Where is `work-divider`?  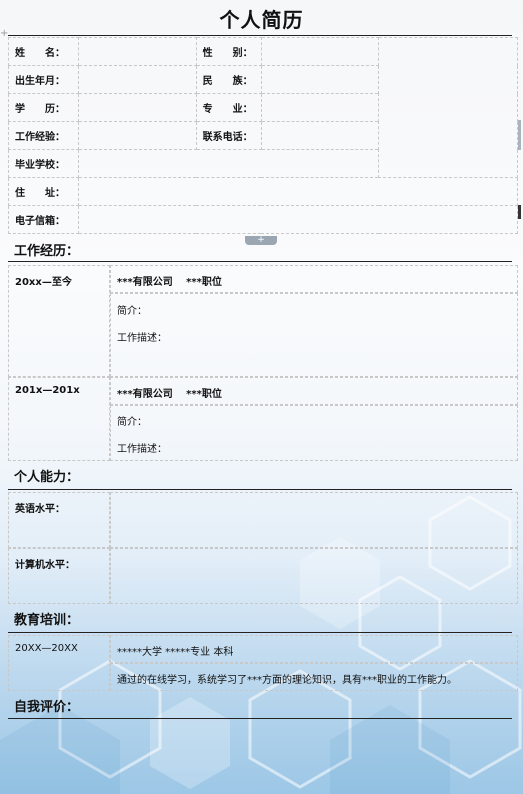 work-divider is located at coordinates (260, 261).